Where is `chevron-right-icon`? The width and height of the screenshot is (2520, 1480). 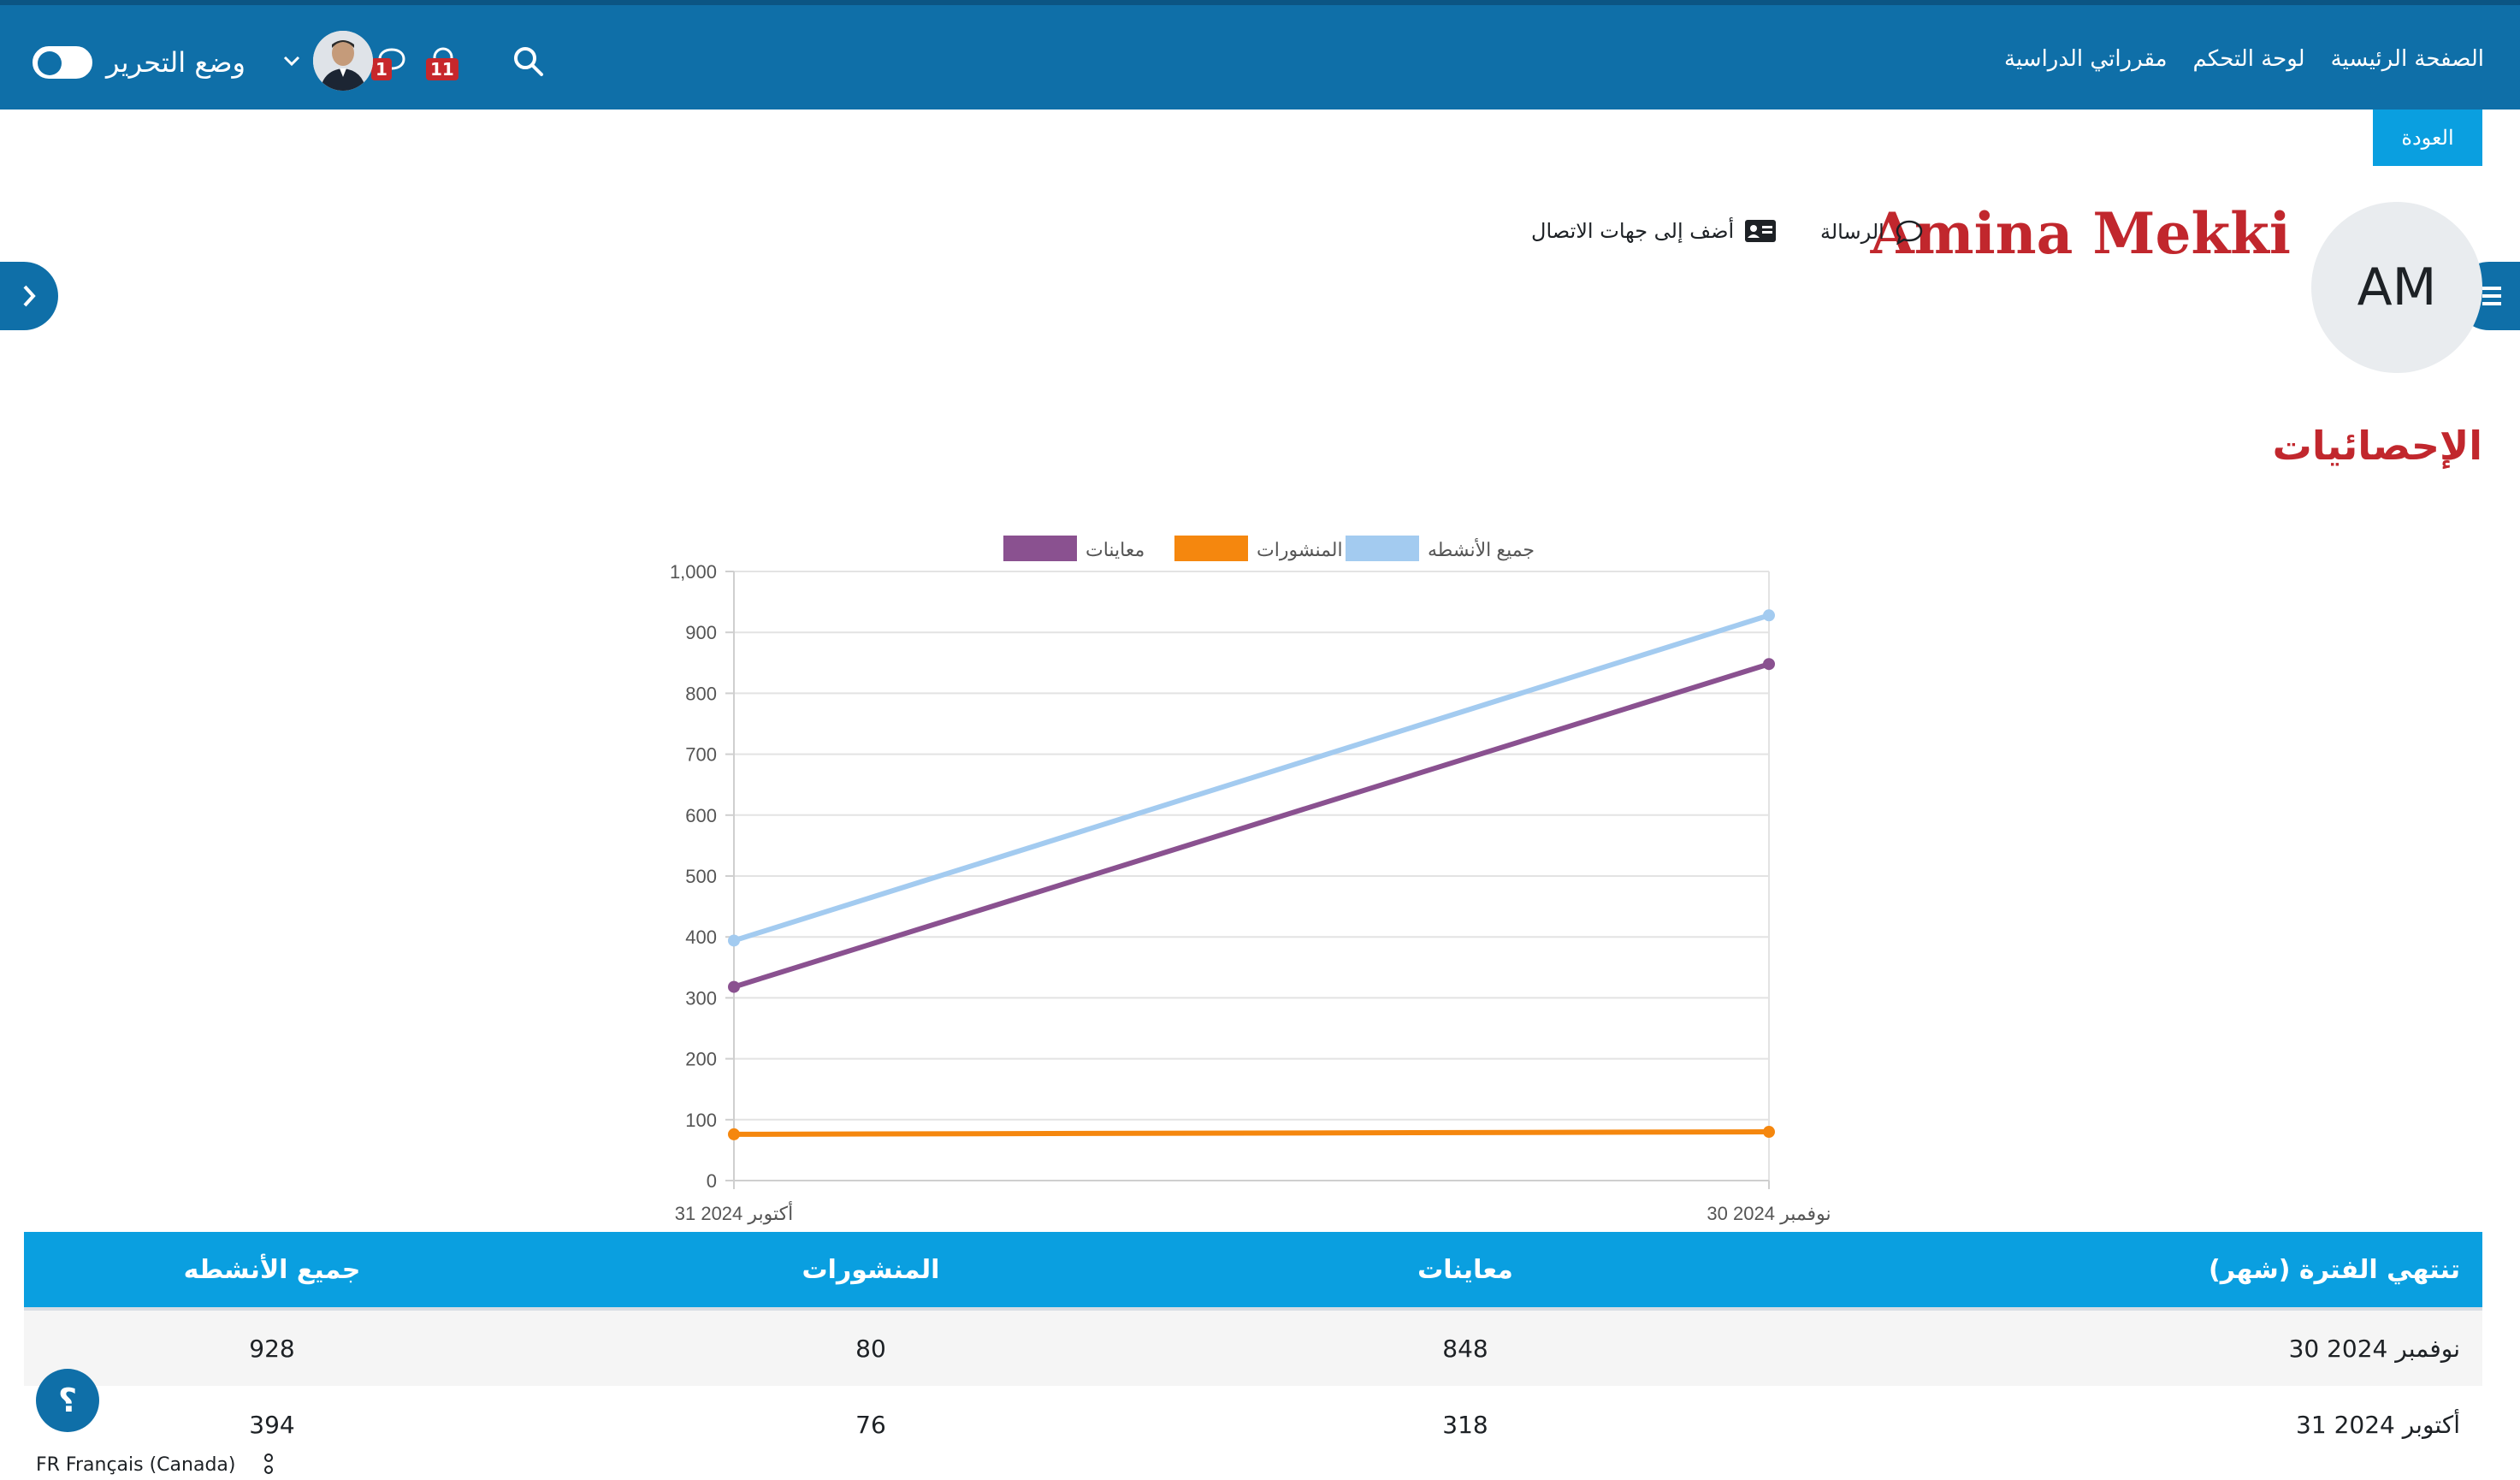
chevron-right-icon is located at coordinates (29, 296).